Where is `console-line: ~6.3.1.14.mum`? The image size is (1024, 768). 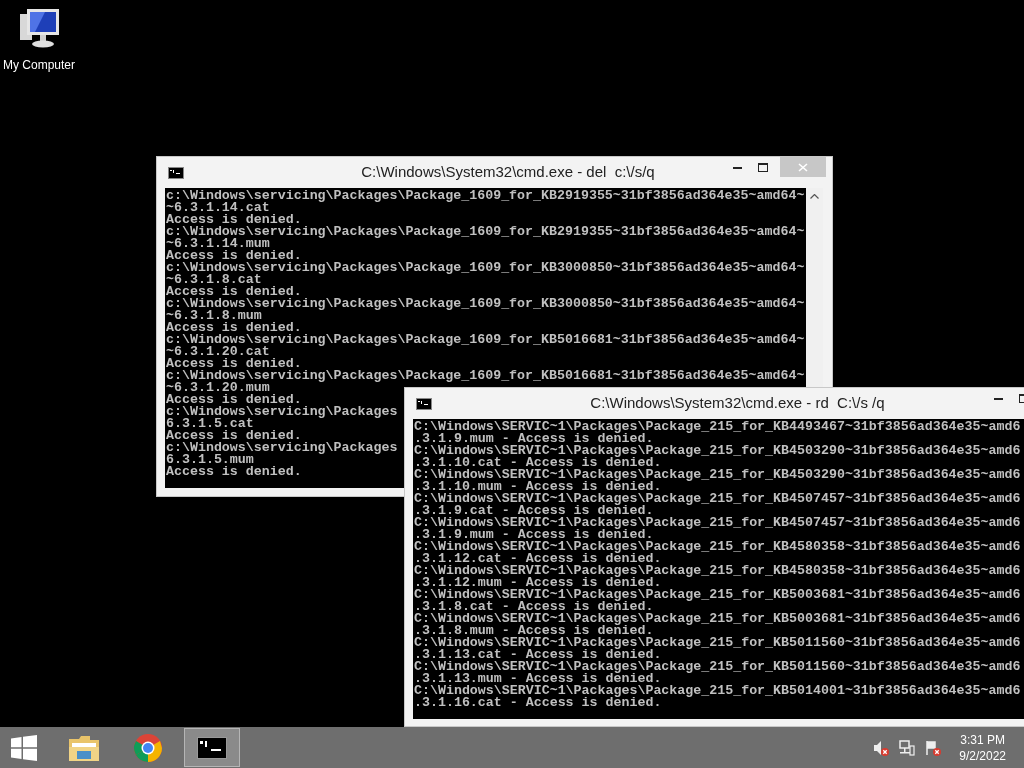
console-line: ~6.3.1.14.mum is located at coordinates (218, 244).